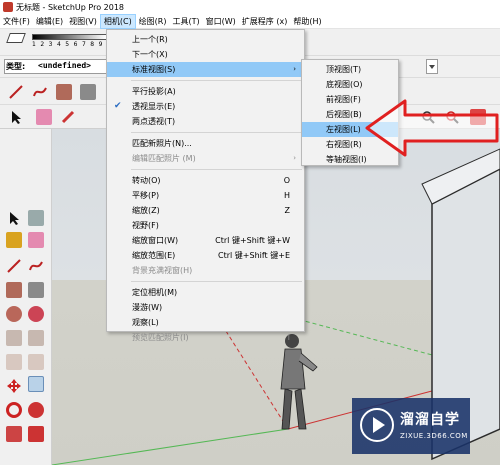  Describe the element at coordinates (307, 21) in the screenshot. I see `menu-item-8: 帮助(H)` at that location.